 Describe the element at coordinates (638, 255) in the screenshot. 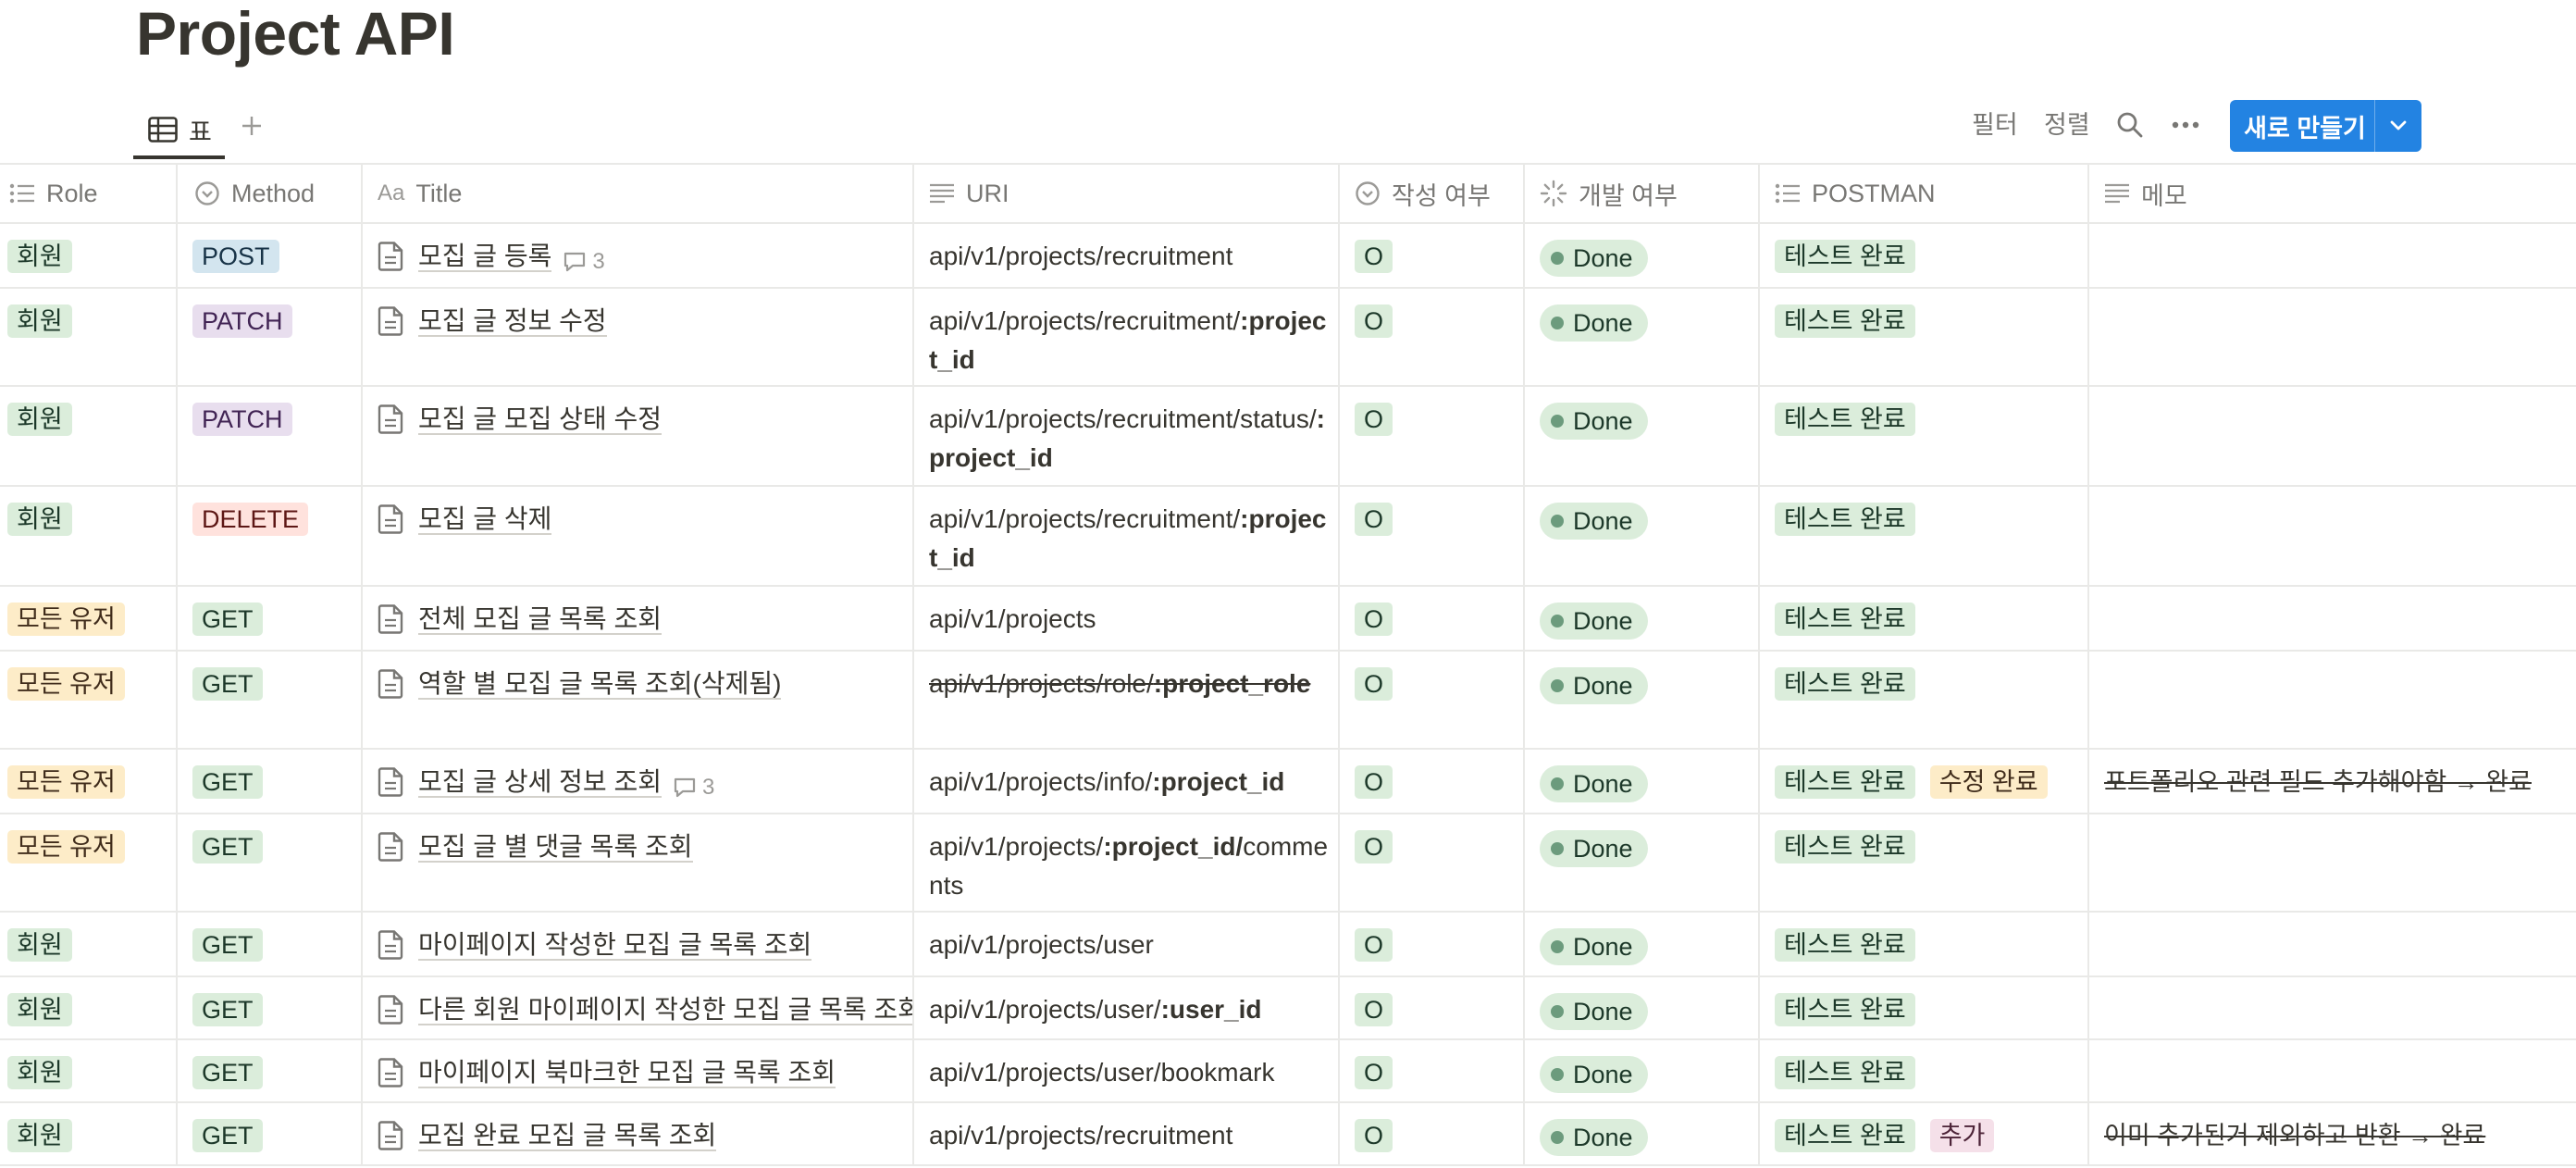

I see `cell-title: 모집 글 등록 3` at that location.